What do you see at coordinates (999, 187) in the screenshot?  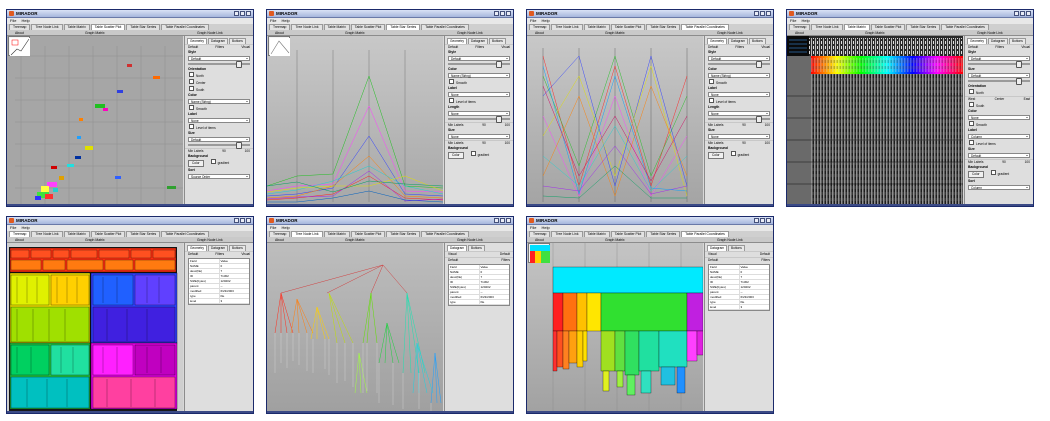 I see `sort-combo: Column` at bounding box center [999, 187].